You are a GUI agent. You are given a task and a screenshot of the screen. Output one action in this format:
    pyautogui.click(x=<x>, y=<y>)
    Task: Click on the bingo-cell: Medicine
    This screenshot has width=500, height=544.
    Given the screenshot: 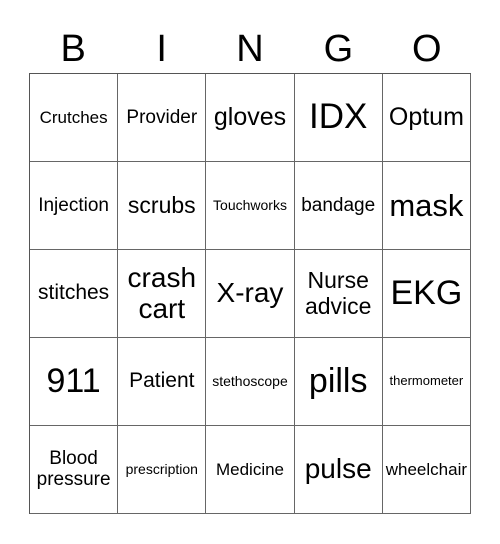 What is the action you would take?
    pyautogui.click(x=250, y=470)
    